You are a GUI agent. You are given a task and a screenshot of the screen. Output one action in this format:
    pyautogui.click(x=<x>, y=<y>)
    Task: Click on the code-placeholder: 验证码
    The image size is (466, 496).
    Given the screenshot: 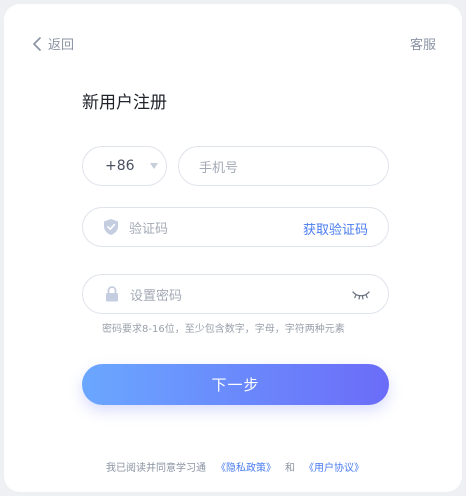 What is the action you would take?
    pyautogui.click(x=149, y=229)
    